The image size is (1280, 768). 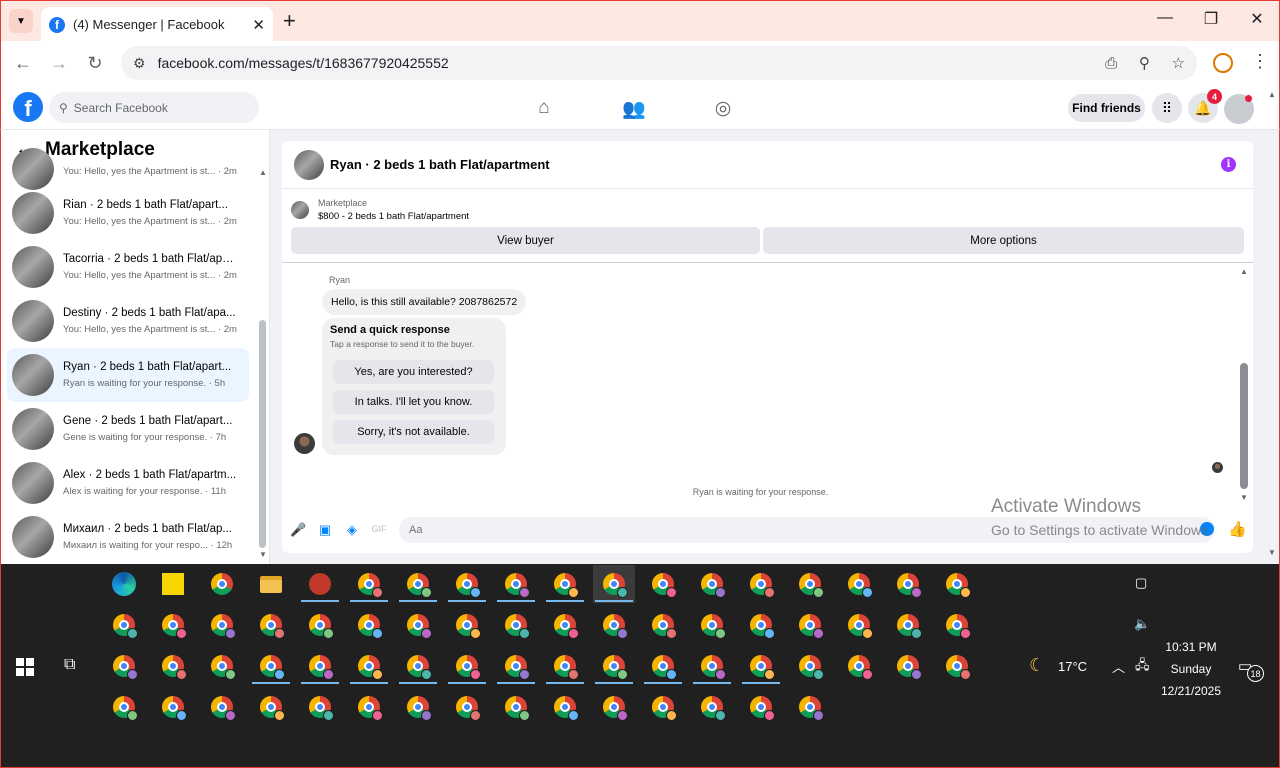 What do you see at coordinates (413, 372) in the screenshot?
I see `quick-response-yes-button: Yes, are you interested?` at bounding box center [413, 372].